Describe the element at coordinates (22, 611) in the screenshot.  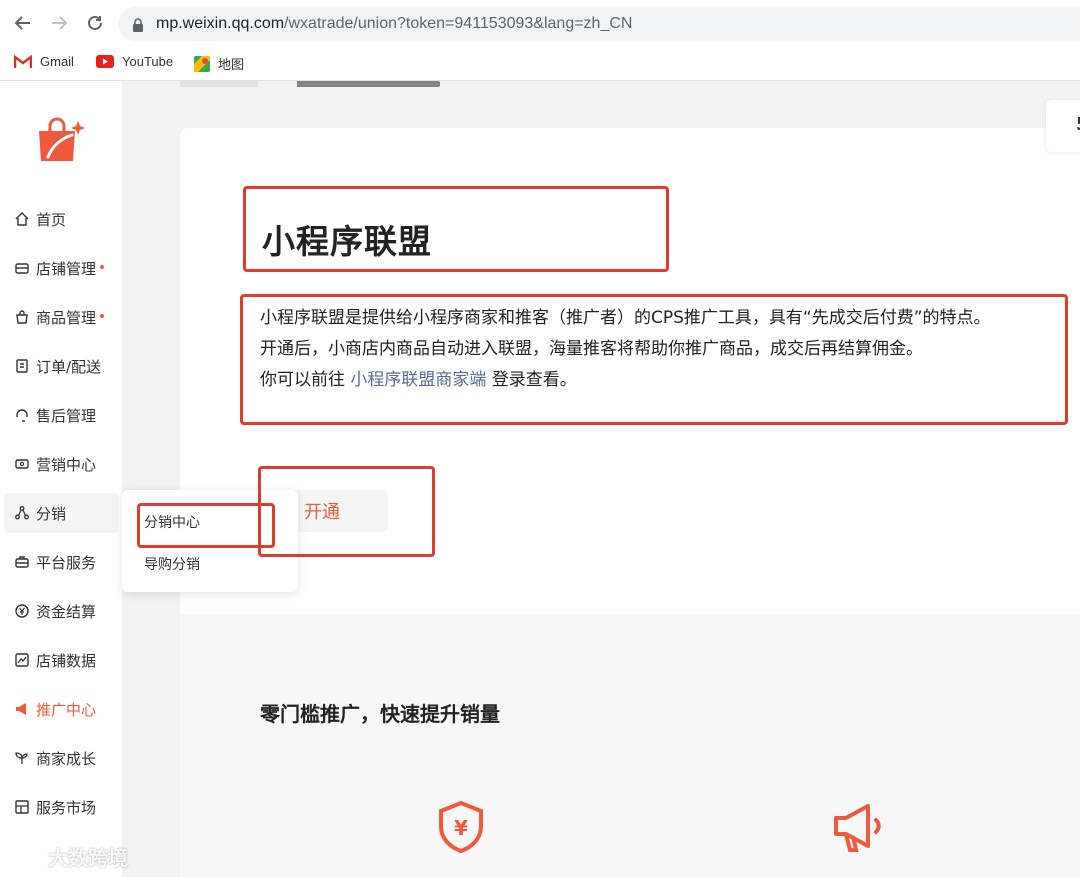
I see `yen-icon` at that location.